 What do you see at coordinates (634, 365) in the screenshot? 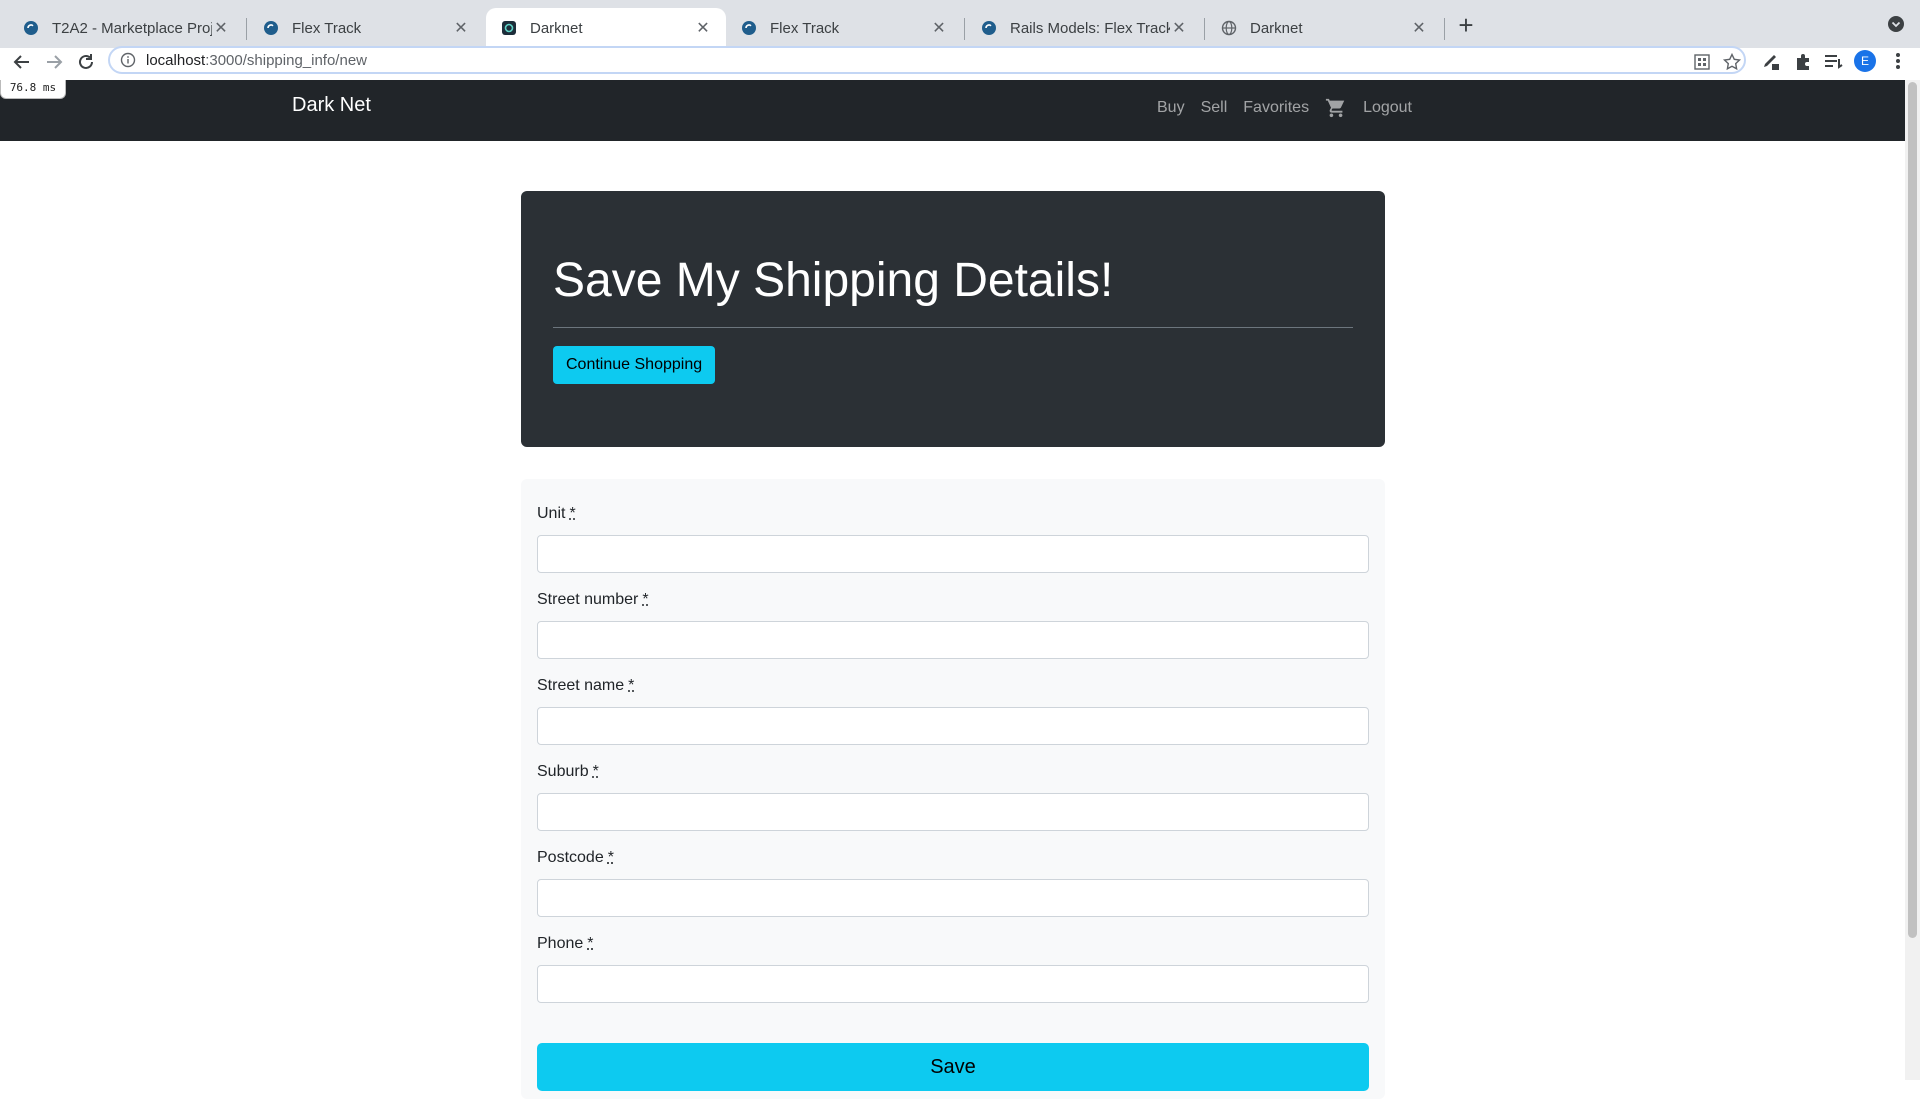
I see `continue-shopping-button: Continue Shopping` at bounding box center [634, 365].